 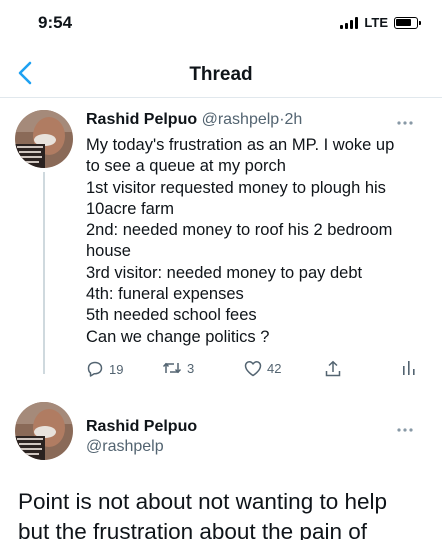 I want to click on share-button, so click(x=333, y=369).